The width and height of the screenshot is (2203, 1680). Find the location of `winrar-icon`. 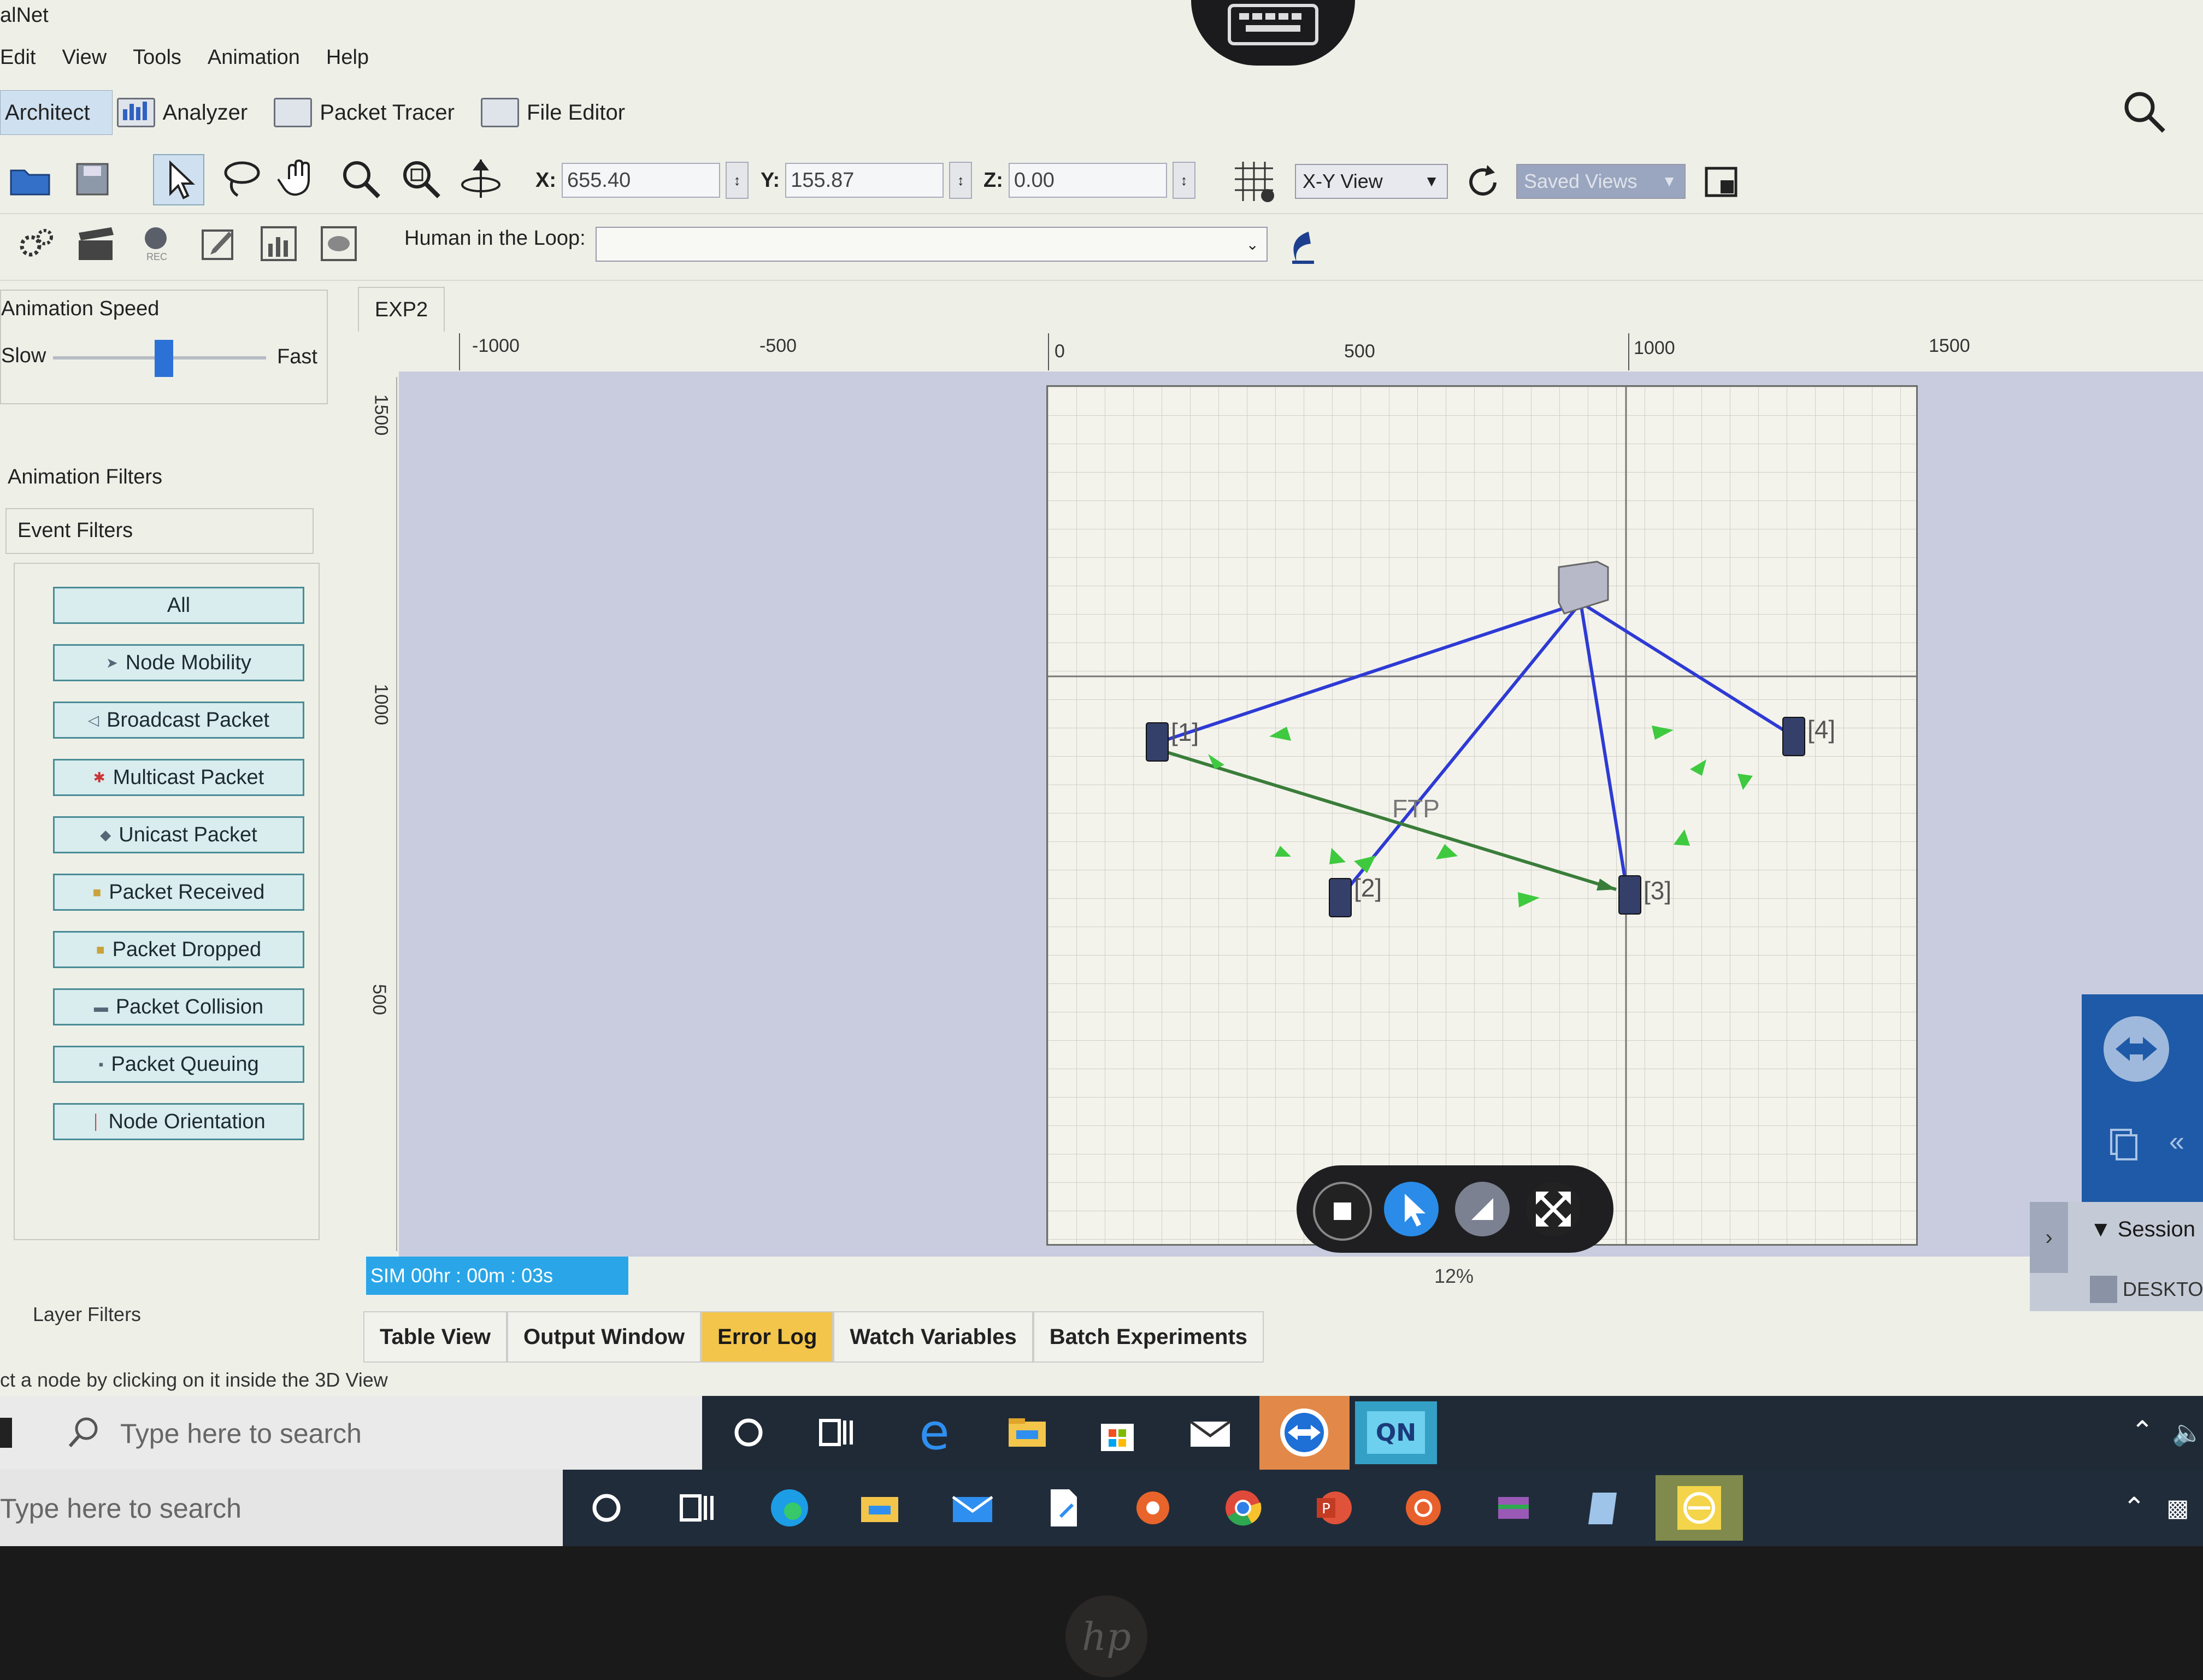

winrar-icon is located at coordinates (1514, 1508).